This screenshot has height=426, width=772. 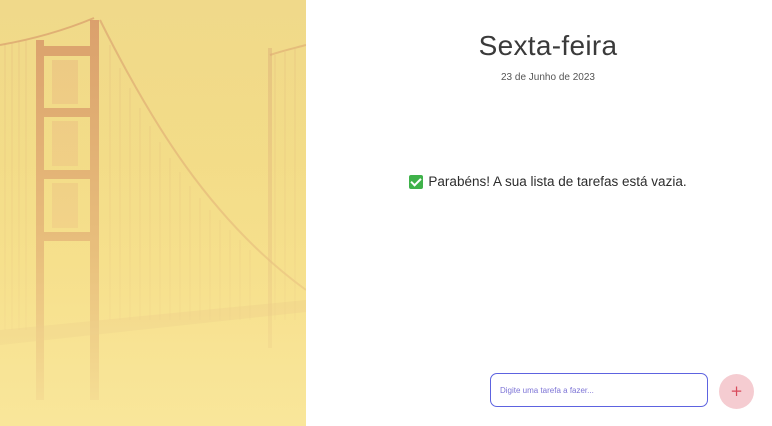 I want to click on add-task-button: +, so click(x=736, y=391).